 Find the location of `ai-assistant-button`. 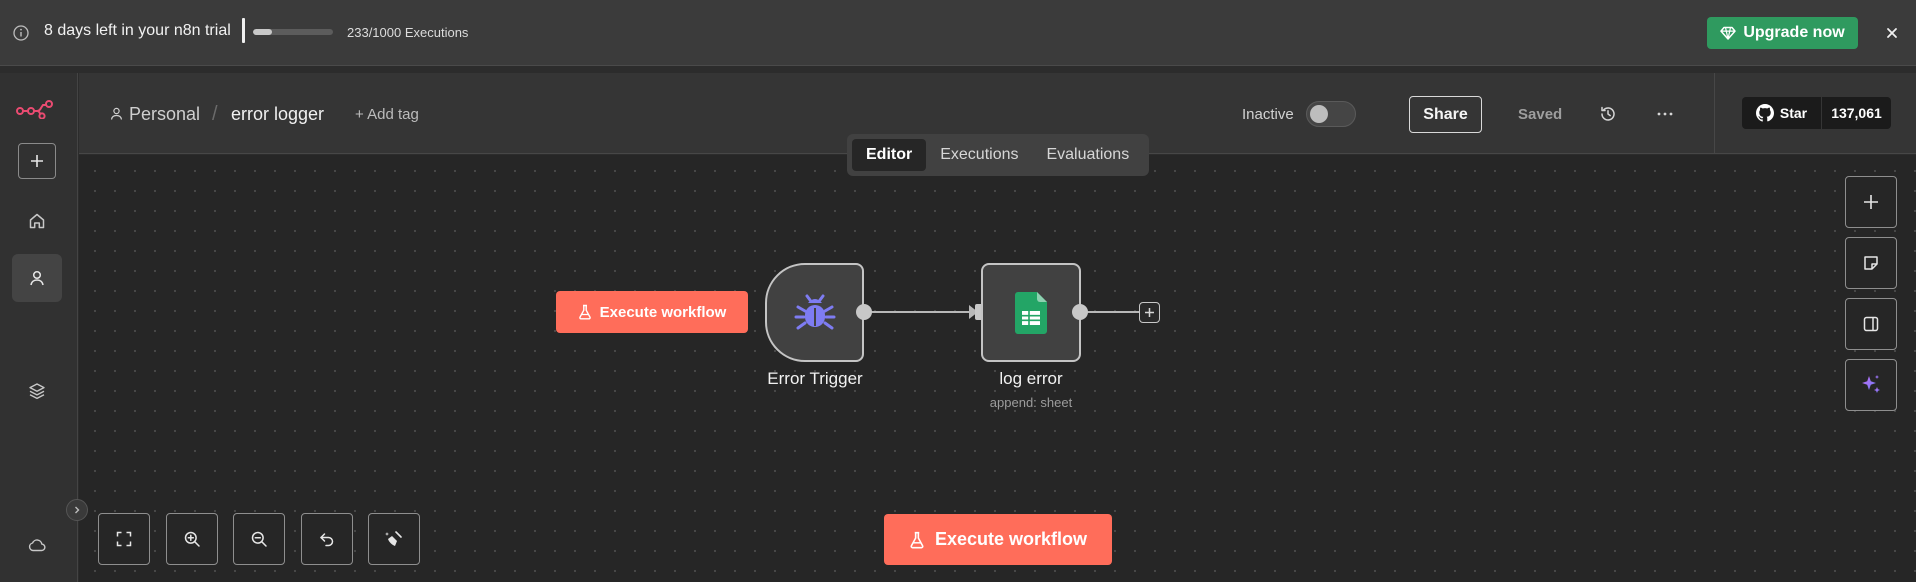

ai-assistant-button is located at coordinates (1871, 385).